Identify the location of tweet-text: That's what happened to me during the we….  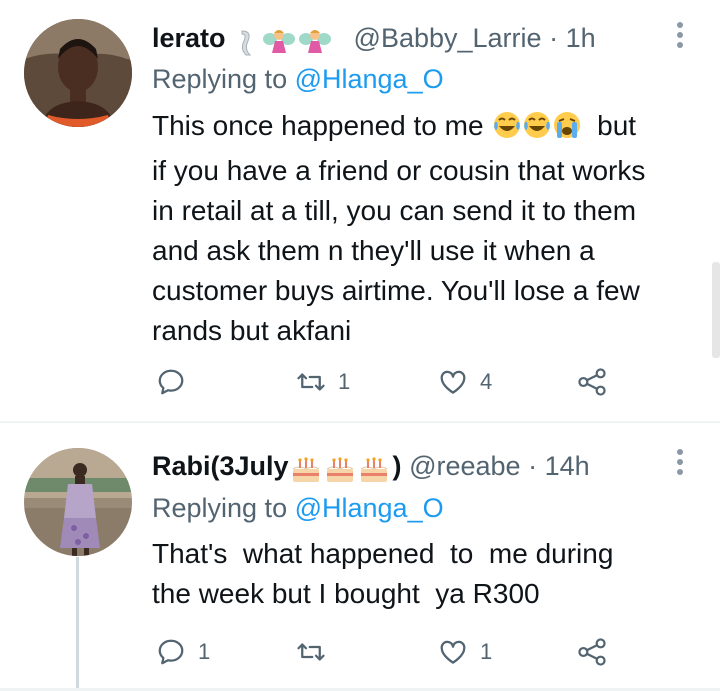
(430, 574).